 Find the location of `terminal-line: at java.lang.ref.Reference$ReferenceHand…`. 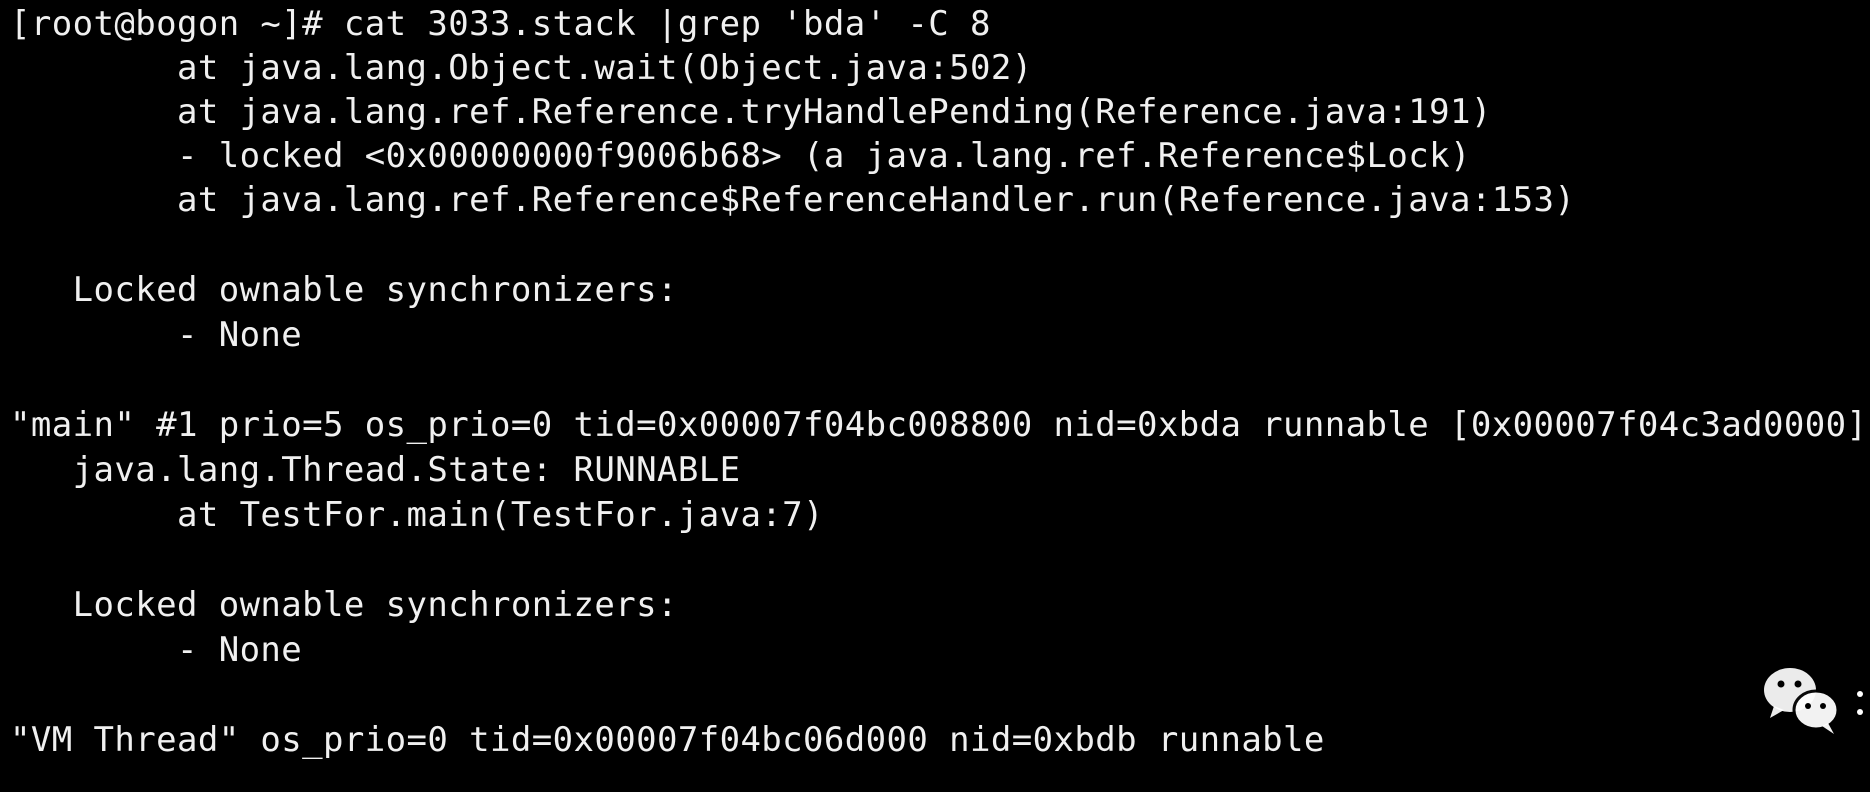

terminal-line: at java.lang.ref.Reference$ReferenceHand… is located at coordinates (793, 200).